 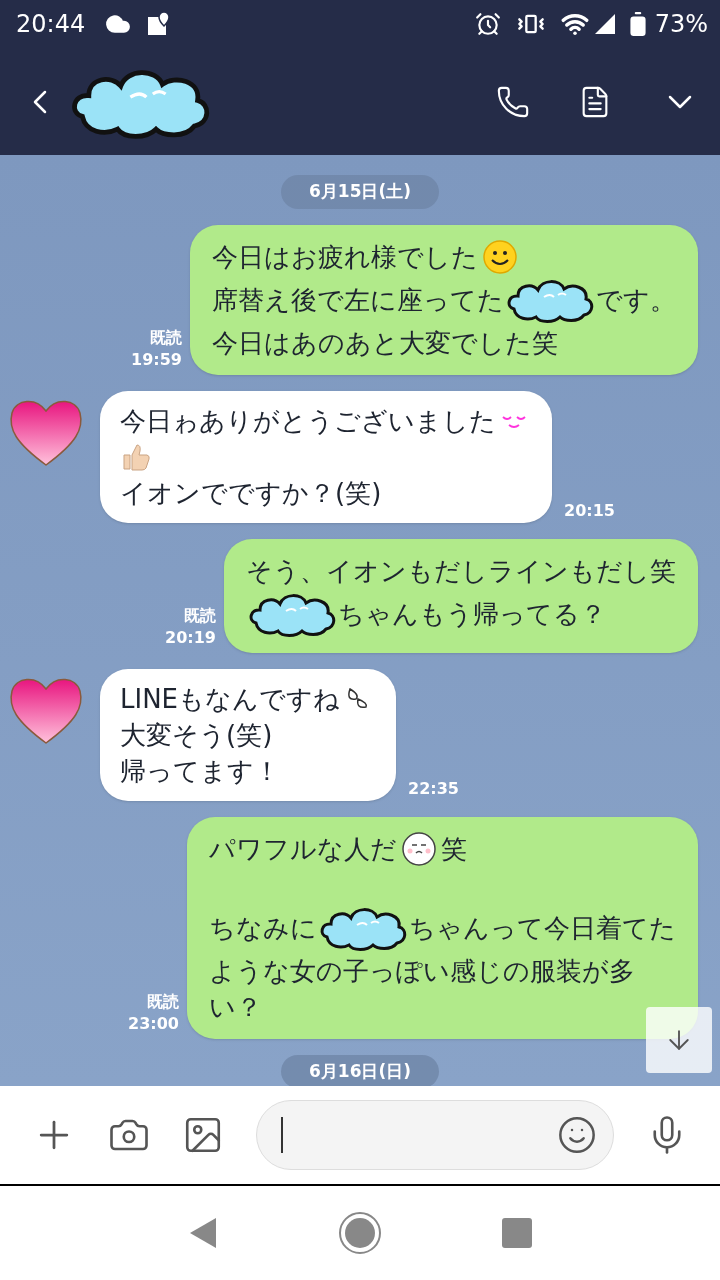 I want to click on message-text: い？, so click(x=235, y=1007).